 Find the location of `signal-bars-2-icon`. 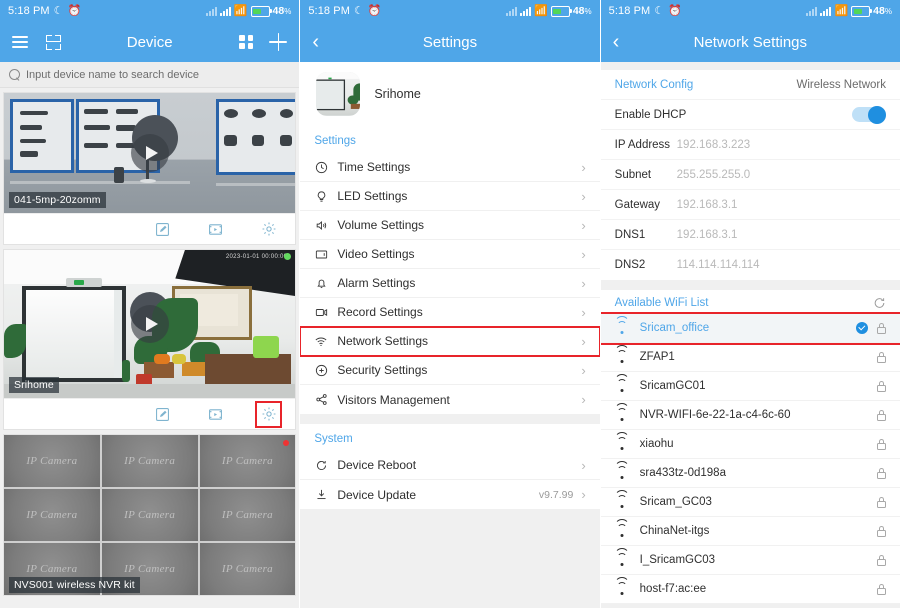

signal-bars-2-icon is located at coordinates (225, 11).